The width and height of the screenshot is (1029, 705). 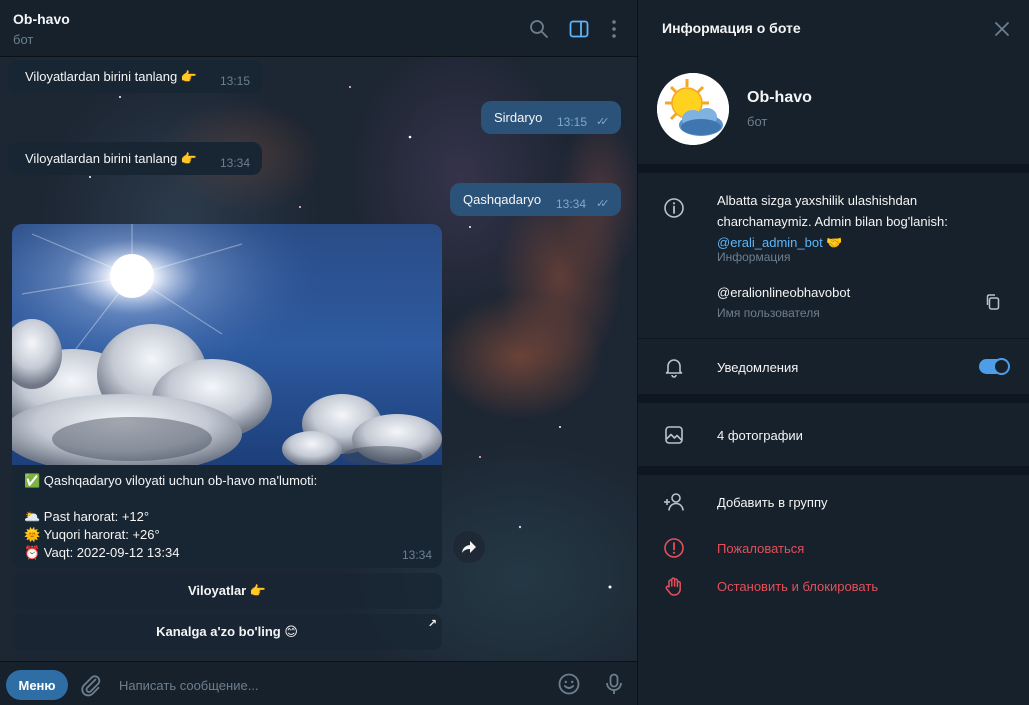 I want to click on forward-button, so click(x=469, y=547).